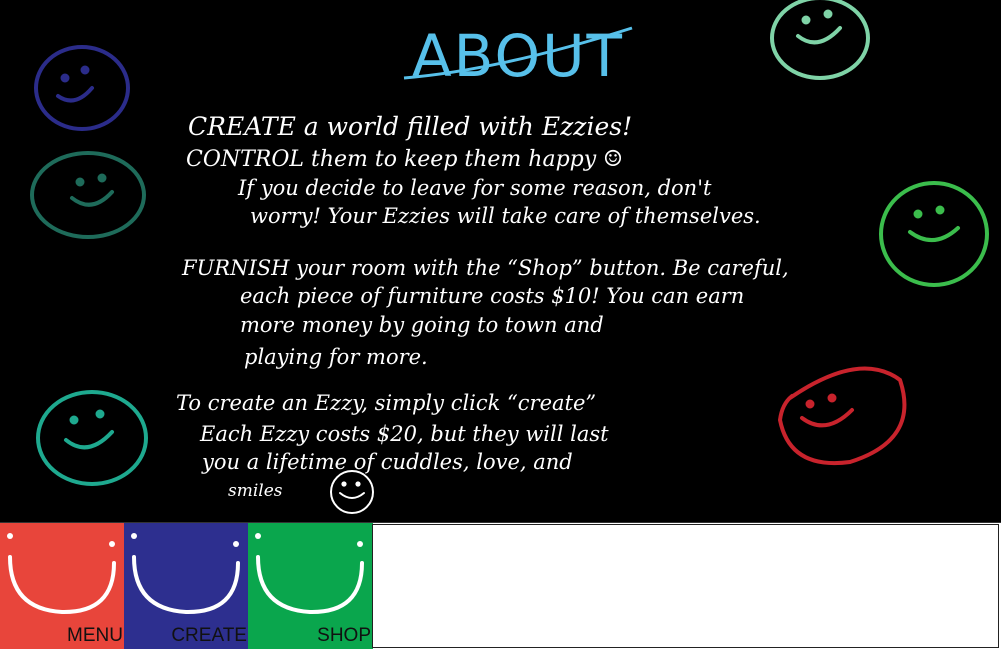  Describe the element at coordinates (404, 434) in the screenshot. I see `about-line: Each Ezzy costs $20, but they will last` at that location.